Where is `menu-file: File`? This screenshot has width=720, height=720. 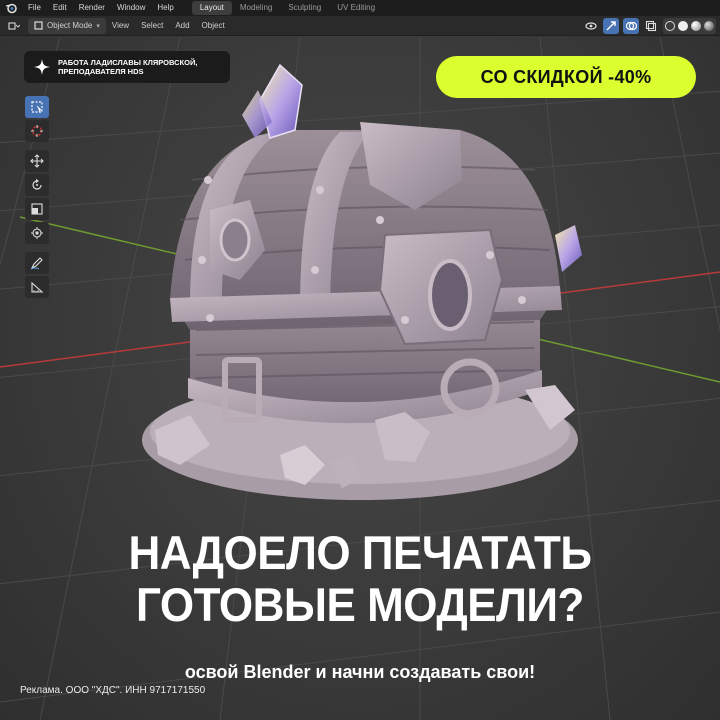
menu-file: File is located at coordinates (34, 8).